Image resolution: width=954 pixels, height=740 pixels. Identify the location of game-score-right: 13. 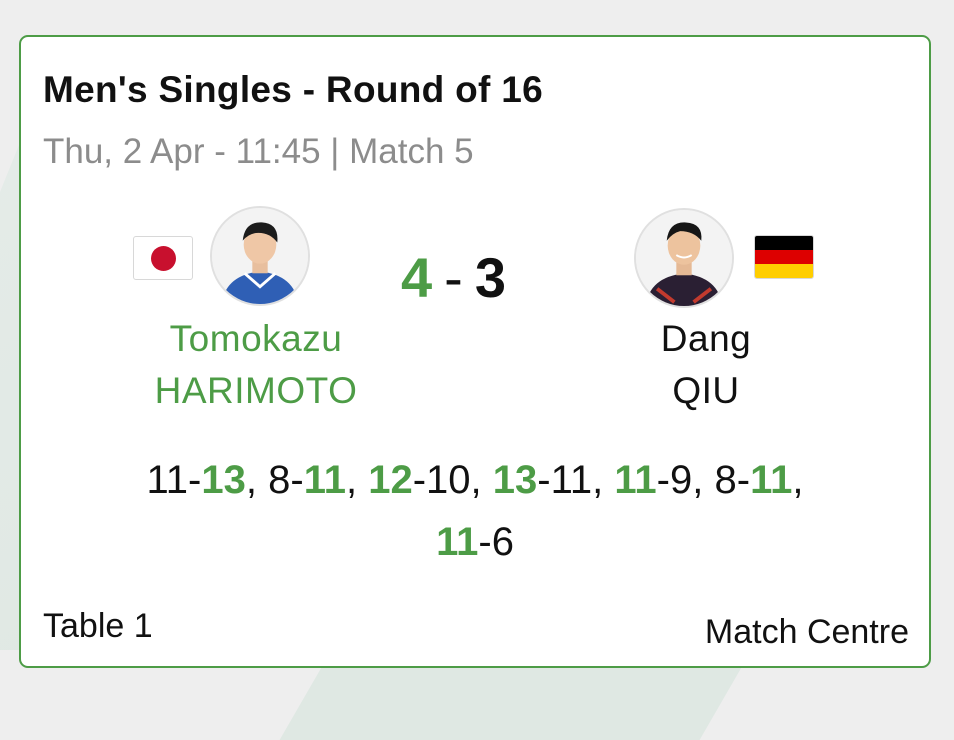
(223, 480).